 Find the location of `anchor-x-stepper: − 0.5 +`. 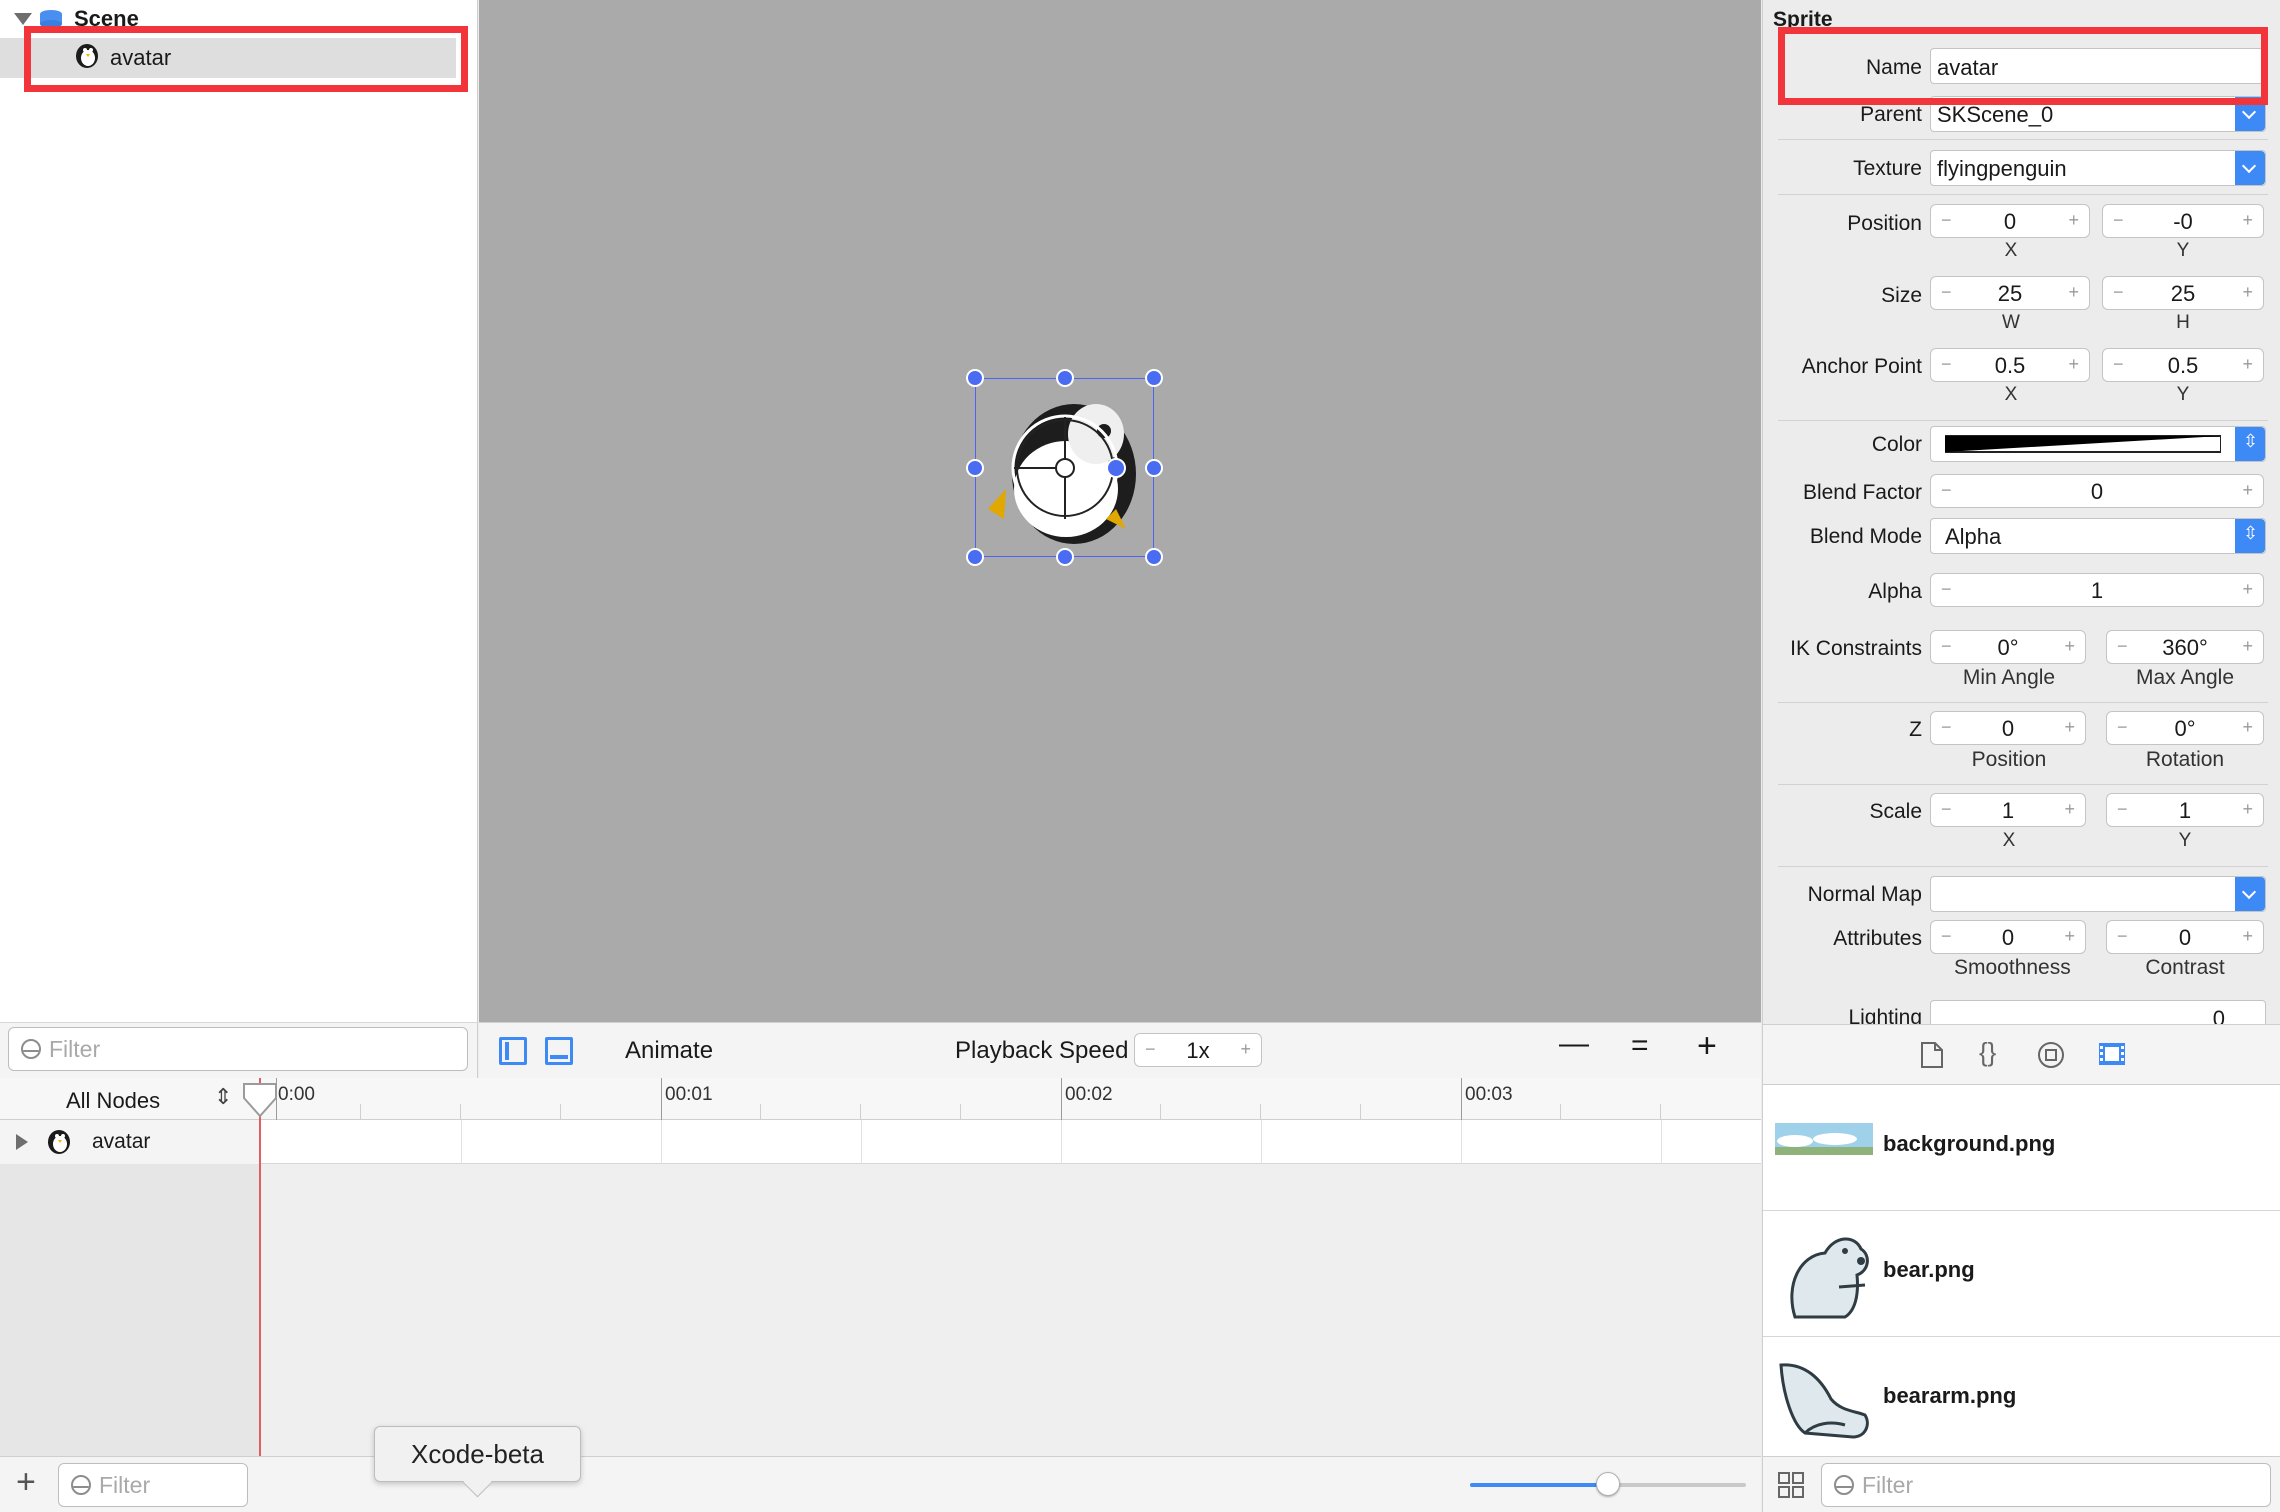

anchor-x-stepper: − 0.5 + is located at coordinates (2010, 365).